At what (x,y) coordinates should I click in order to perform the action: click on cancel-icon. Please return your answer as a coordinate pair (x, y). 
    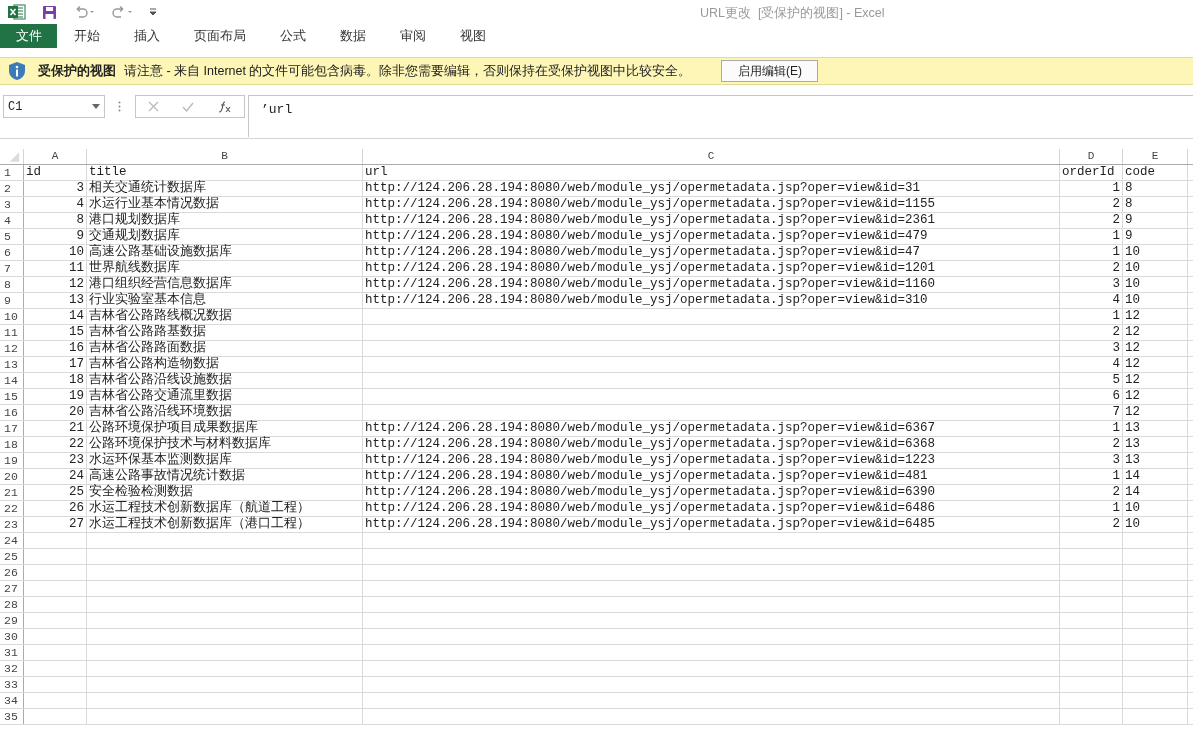
    Looking at the image, I should click on (153, 106).